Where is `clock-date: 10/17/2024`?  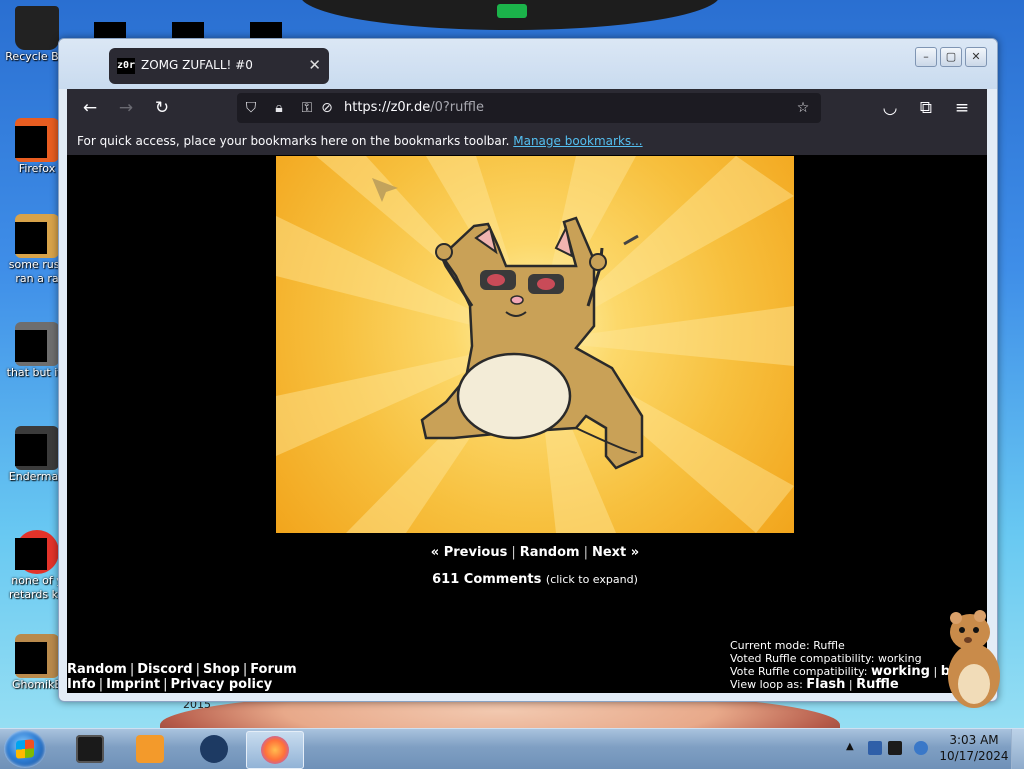 clock-date: 10/17/2024 is located at coordinates (974, 756).